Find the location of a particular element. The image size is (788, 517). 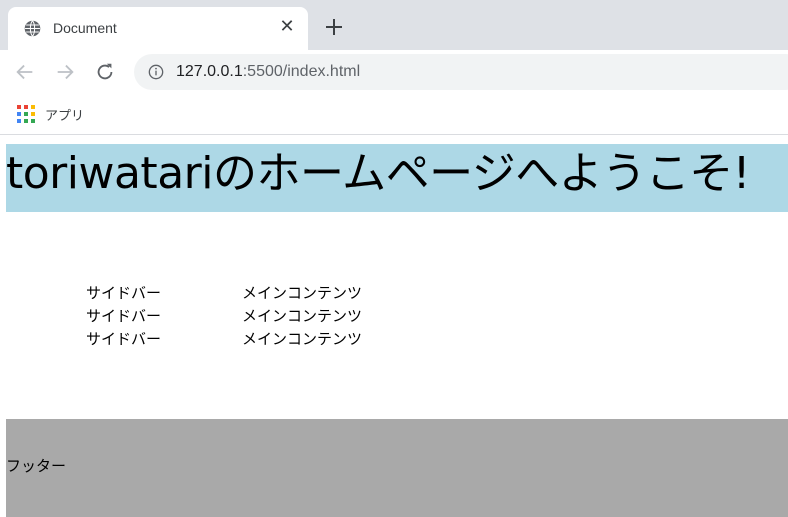

sidebar: サイドバー サイドバー サイドバー is located at coordinates (156, 316).